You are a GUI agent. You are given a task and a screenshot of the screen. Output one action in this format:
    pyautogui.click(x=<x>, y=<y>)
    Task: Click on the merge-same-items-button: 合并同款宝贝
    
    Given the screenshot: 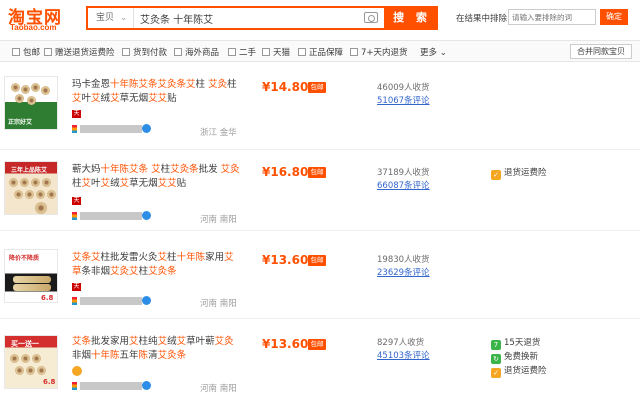 What is the action you would take?
    pyautogui.click(x=601, y=51)
    